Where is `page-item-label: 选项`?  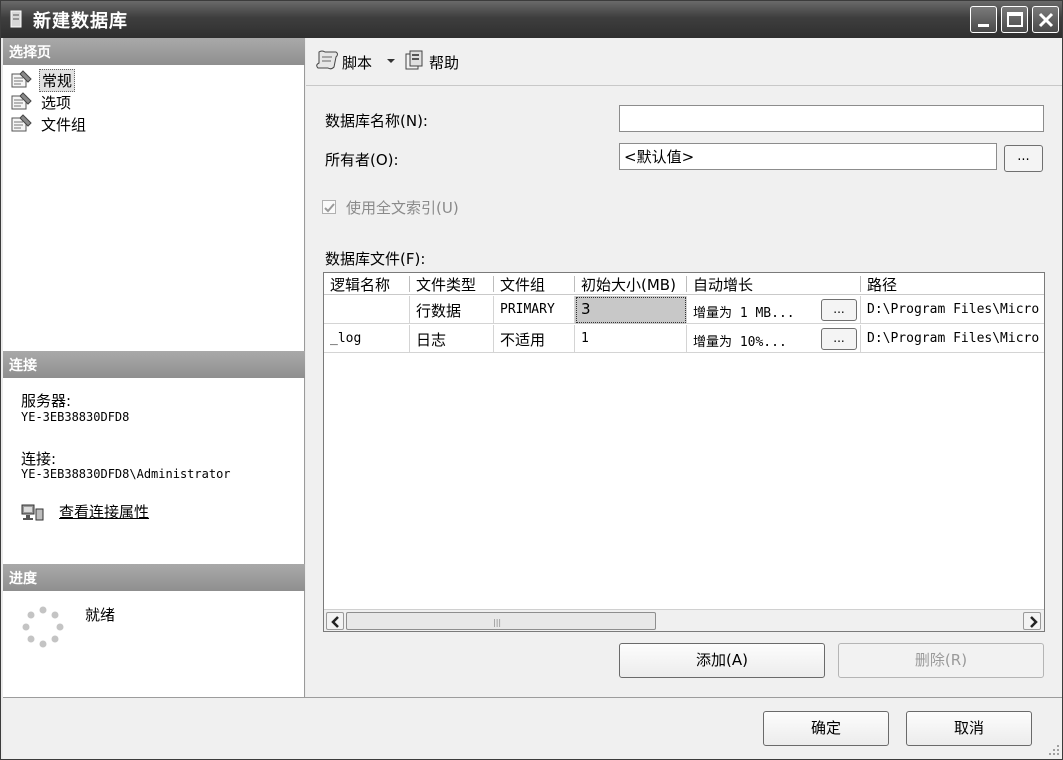
page-item-label: 选项 is located at coordinates (56, 103).